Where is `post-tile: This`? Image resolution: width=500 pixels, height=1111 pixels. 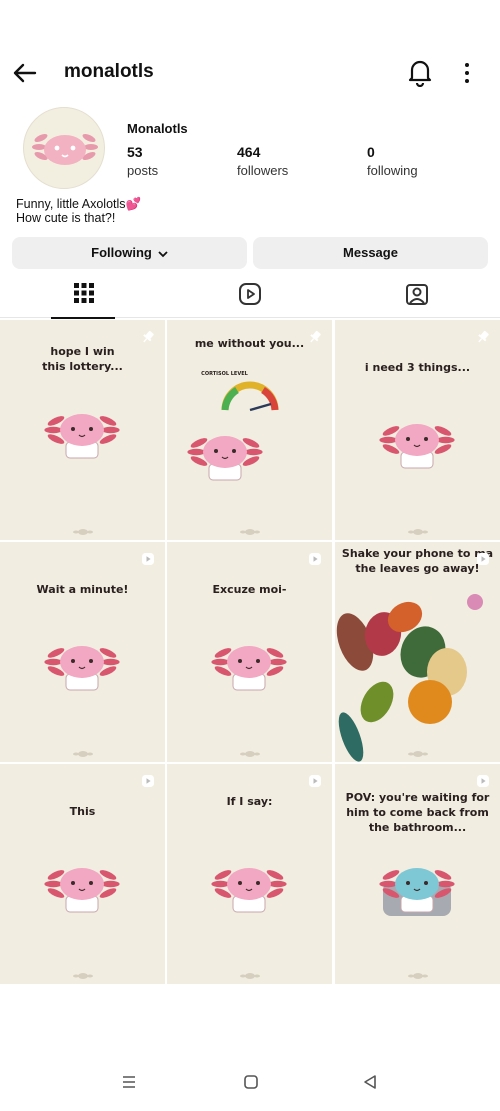
post-tile: This is located at coordinates (82, 874).